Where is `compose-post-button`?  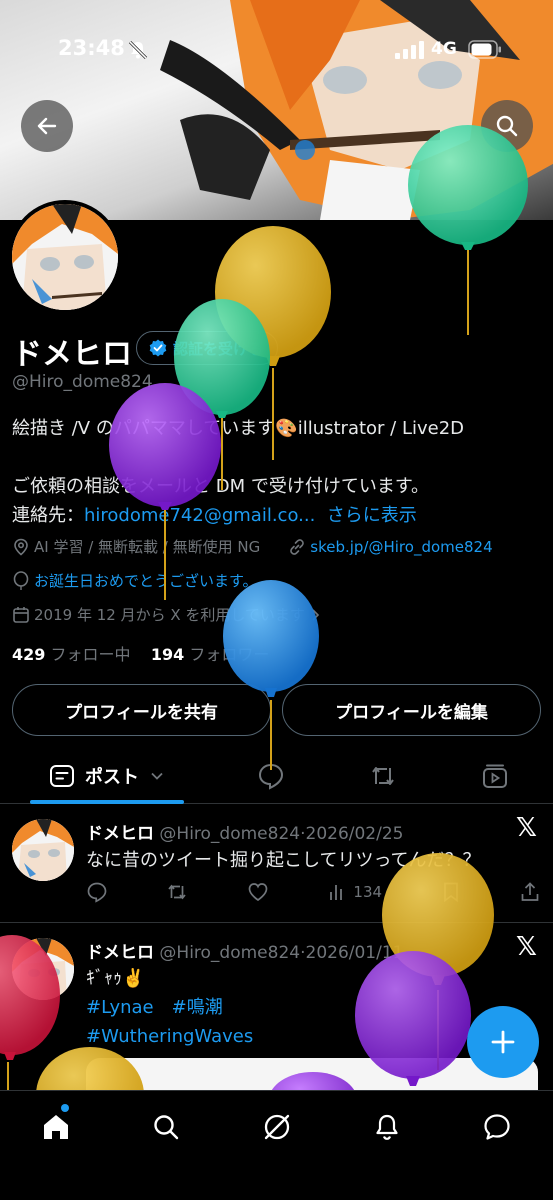 compose-post-button is located at coordinates (503, 1042).